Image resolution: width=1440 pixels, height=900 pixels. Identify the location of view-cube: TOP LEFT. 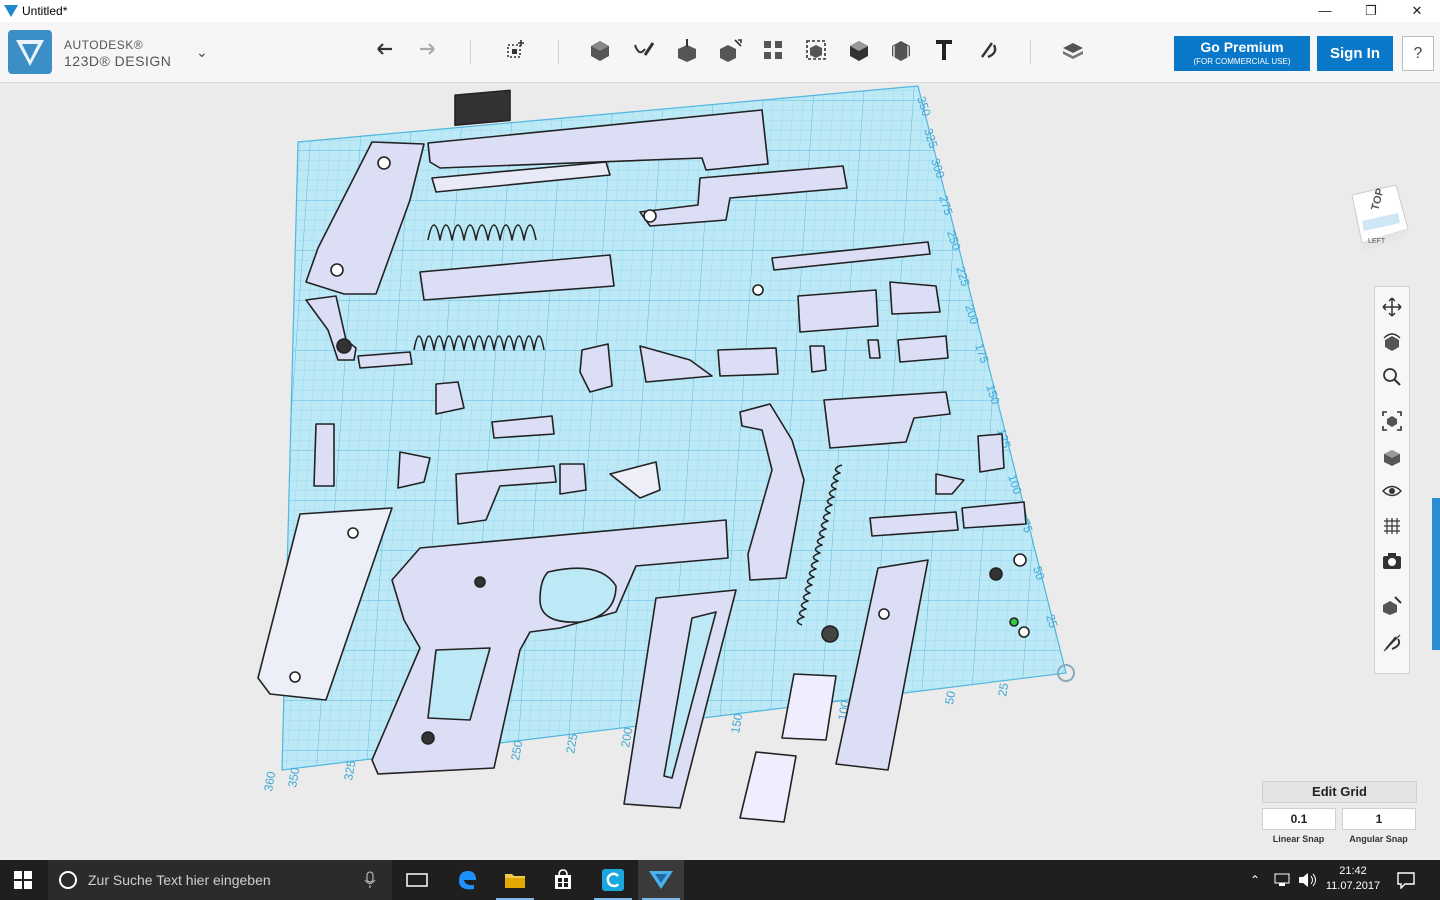
(1380, 216).